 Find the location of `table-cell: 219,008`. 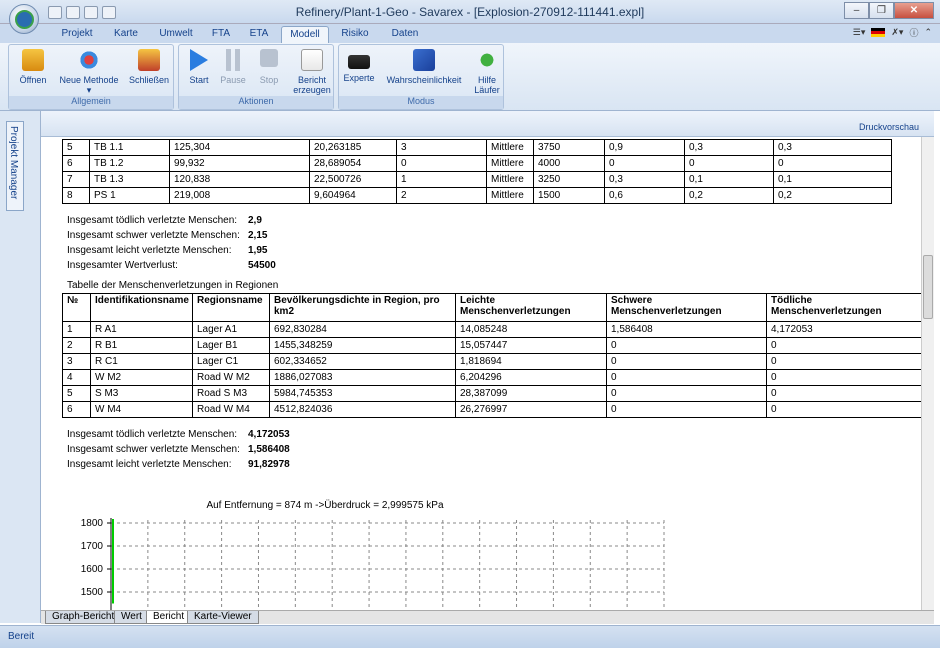

table-cell: 219,008 is located at coordinates (239, 195).